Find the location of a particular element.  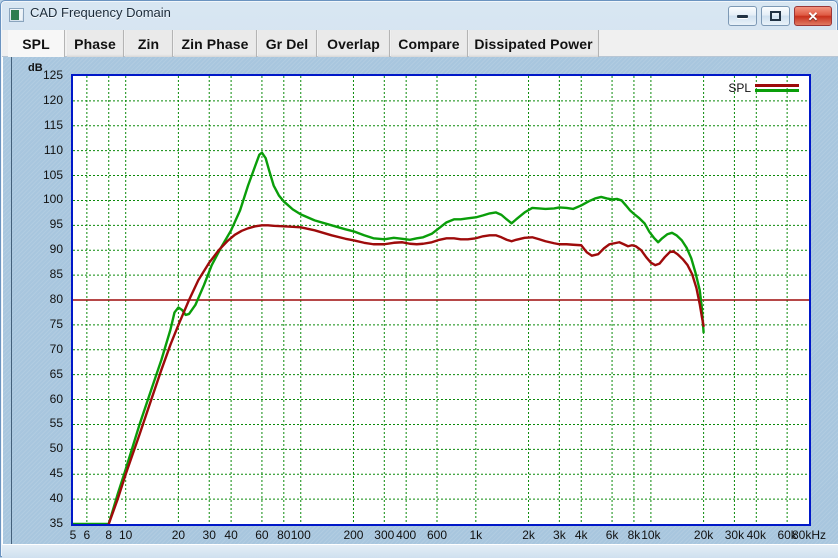

y-tick-55: 55 is located at coordinates (56, 423).